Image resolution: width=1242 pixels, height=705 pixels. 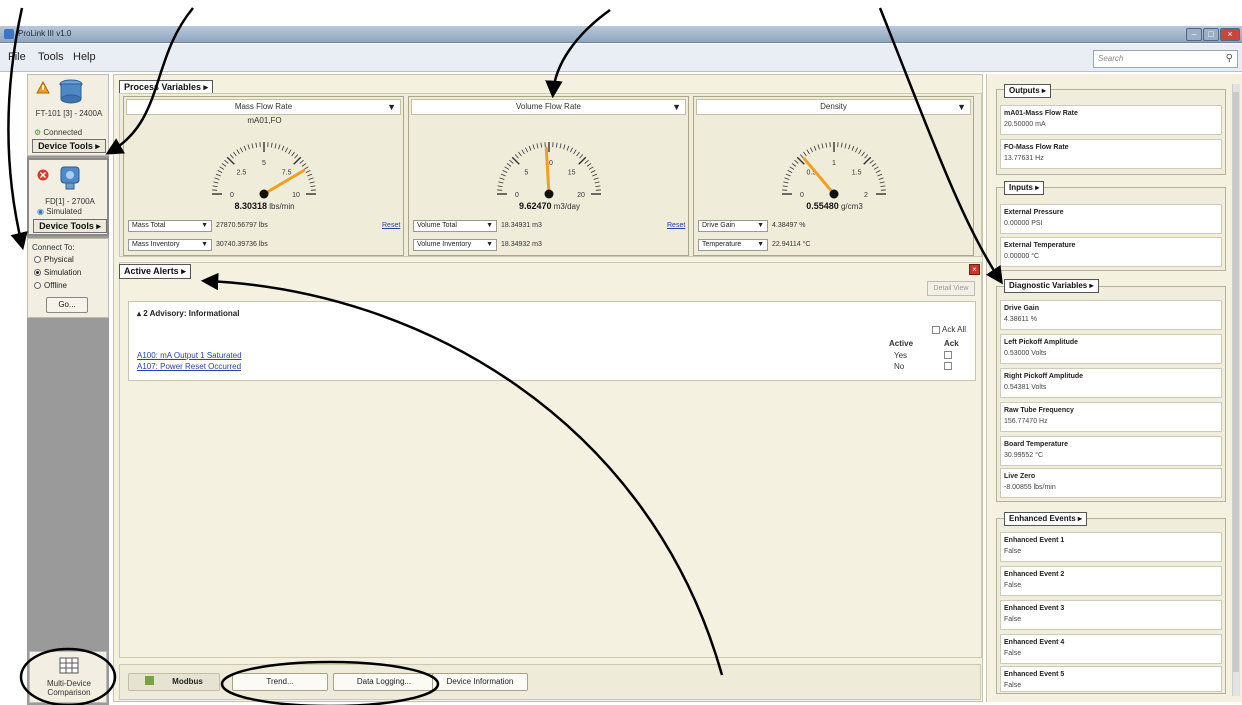 I want to click on protocol-label: Modbus, so click(x=187, y=681).